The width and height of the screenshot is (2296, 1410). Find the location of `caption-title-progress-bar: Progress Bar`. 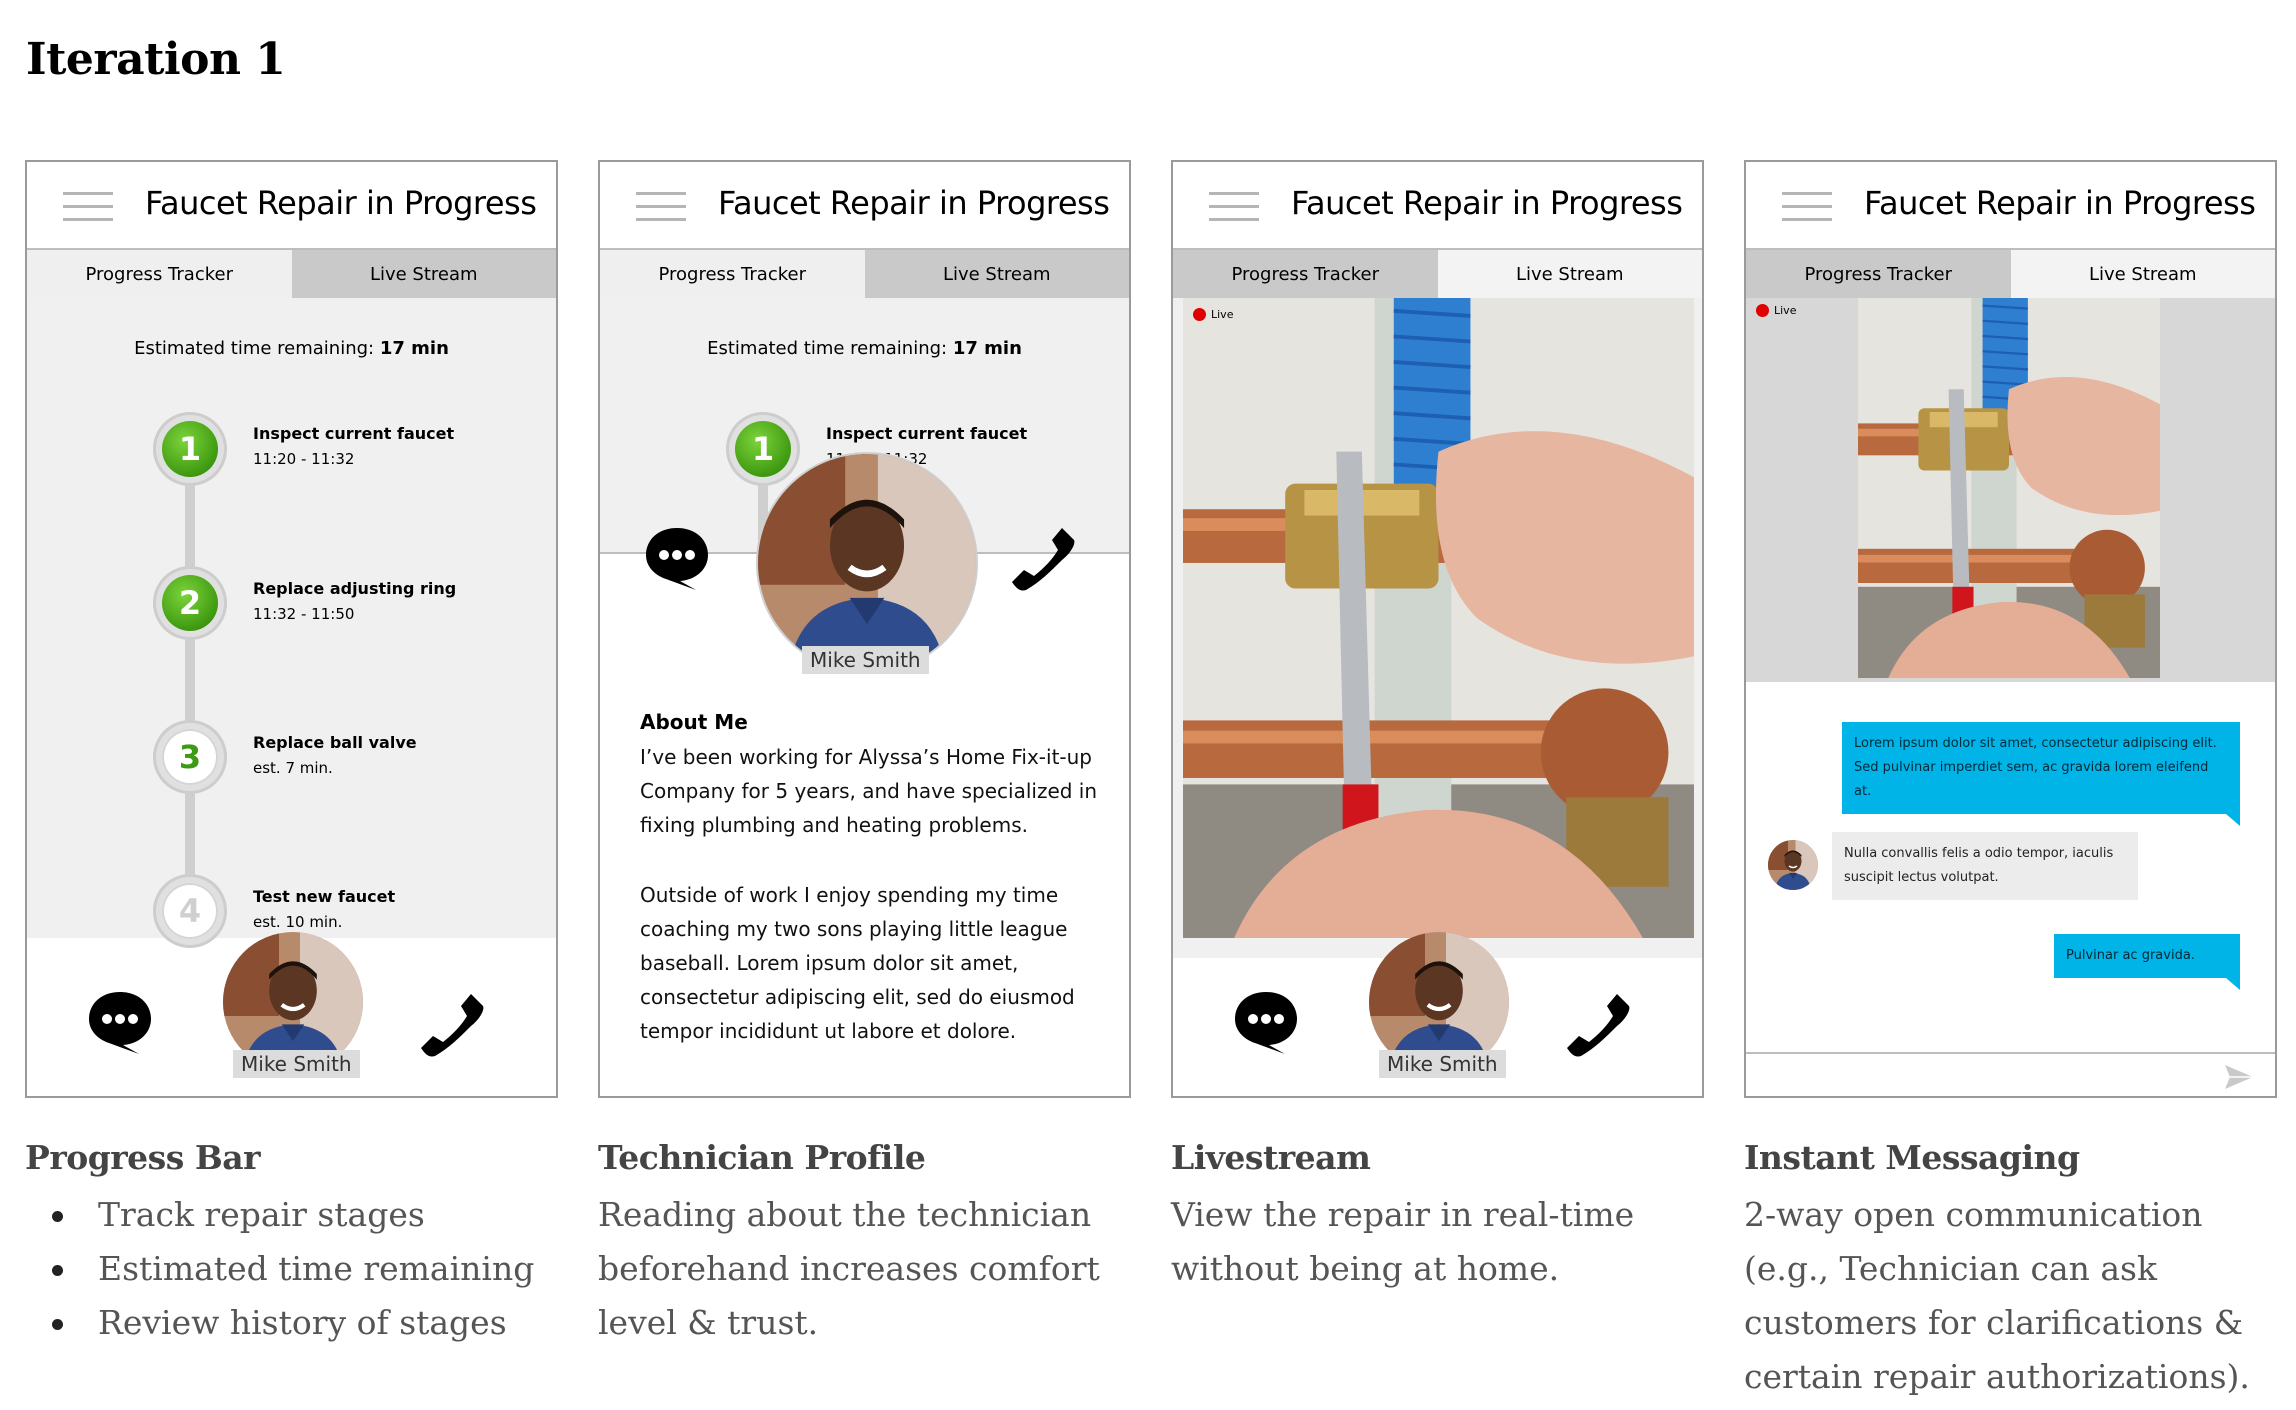

caption-title-progress-bar: Progress Bar is located at coordinates (142, 1157).